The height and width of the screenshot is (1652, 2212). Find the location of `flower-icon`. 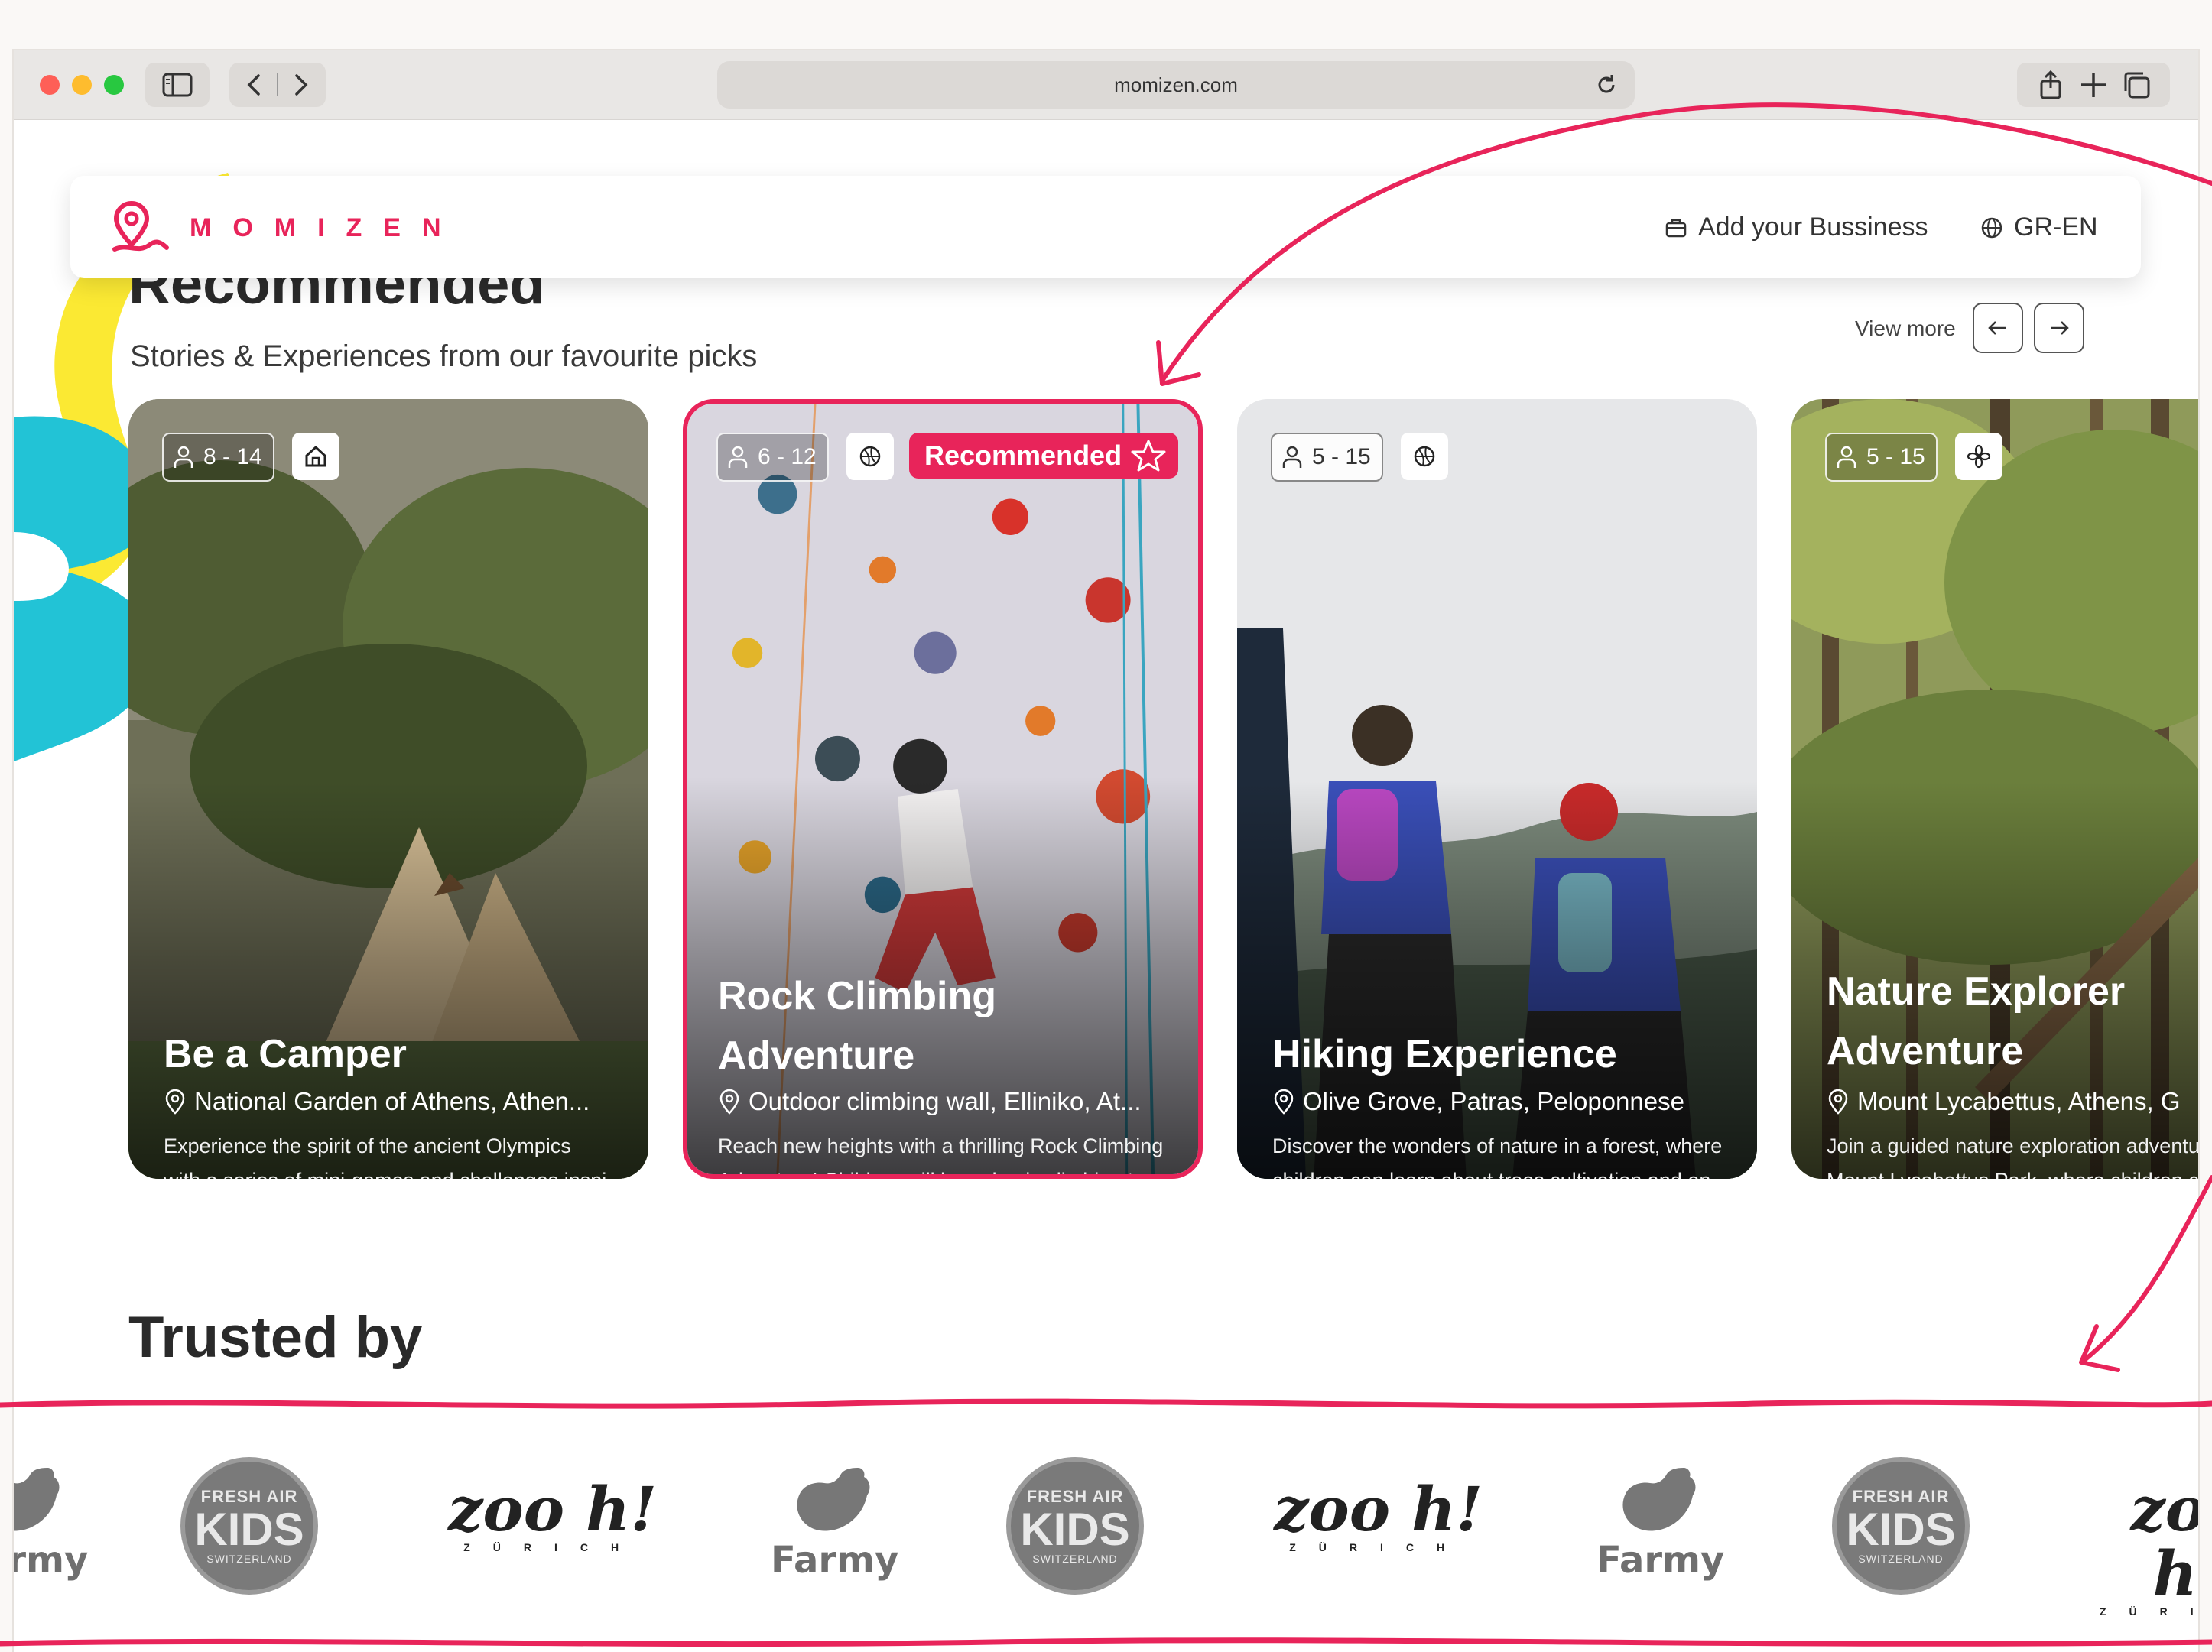

flower-icon is located at coordinates (1979, 456).